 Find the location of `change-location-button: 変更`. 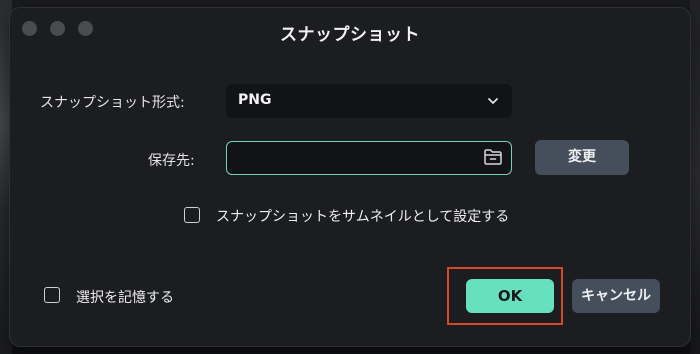

change-location-button: 変更 is located at coordinates (582, 157).